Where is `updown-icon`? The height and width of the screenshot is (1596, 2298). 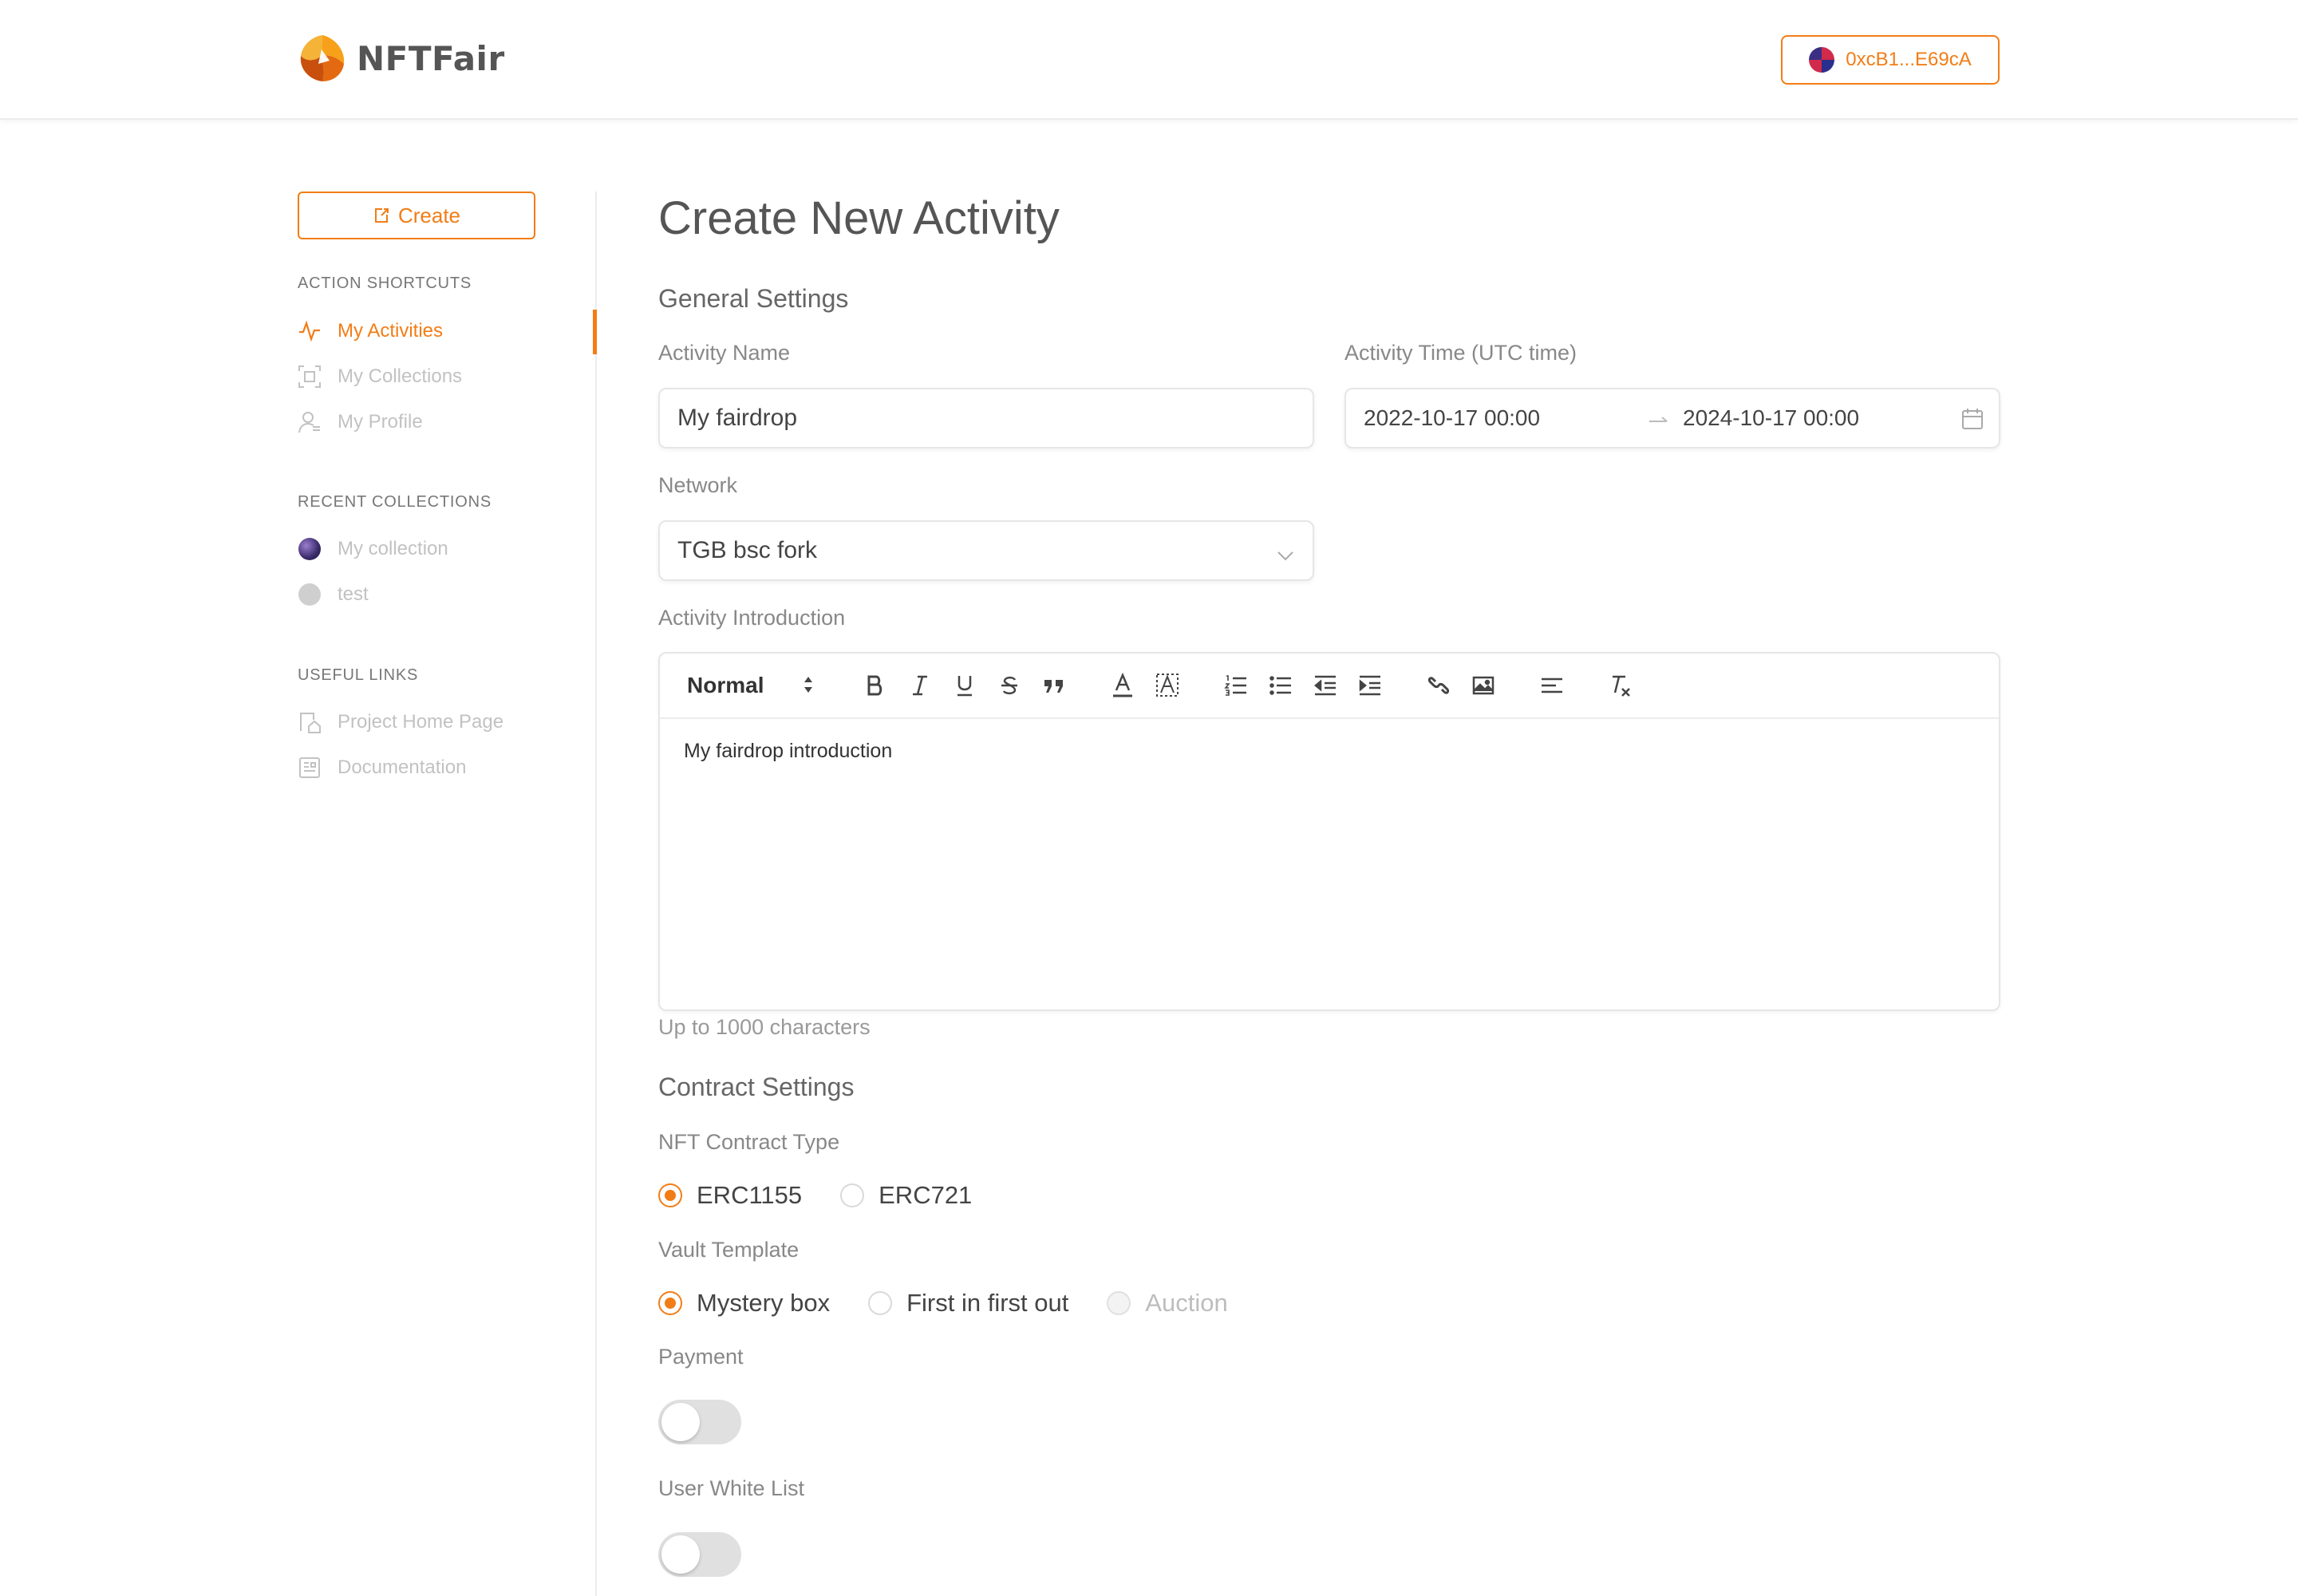 updown-icon is located at coordinates (808, 686).